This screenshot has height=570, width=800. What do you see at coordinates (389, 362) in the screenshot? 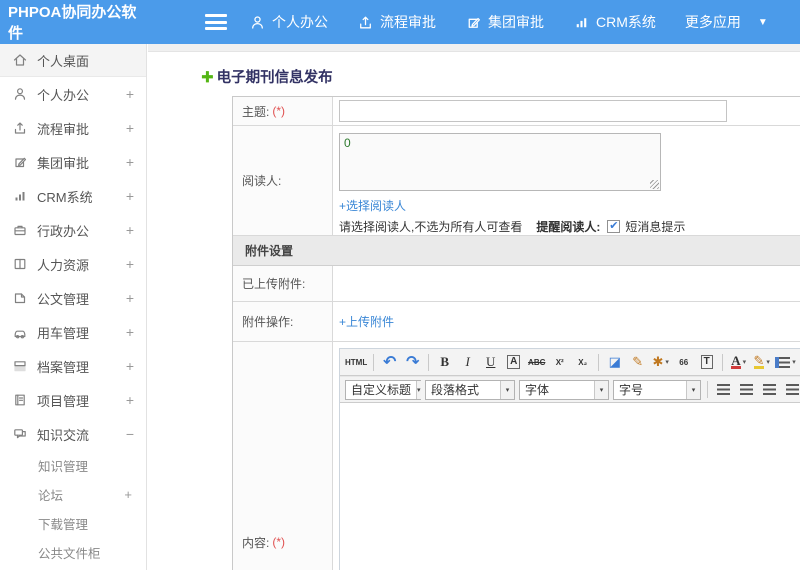
I see `undo-button: ↶` at bounding box center [389, 362].